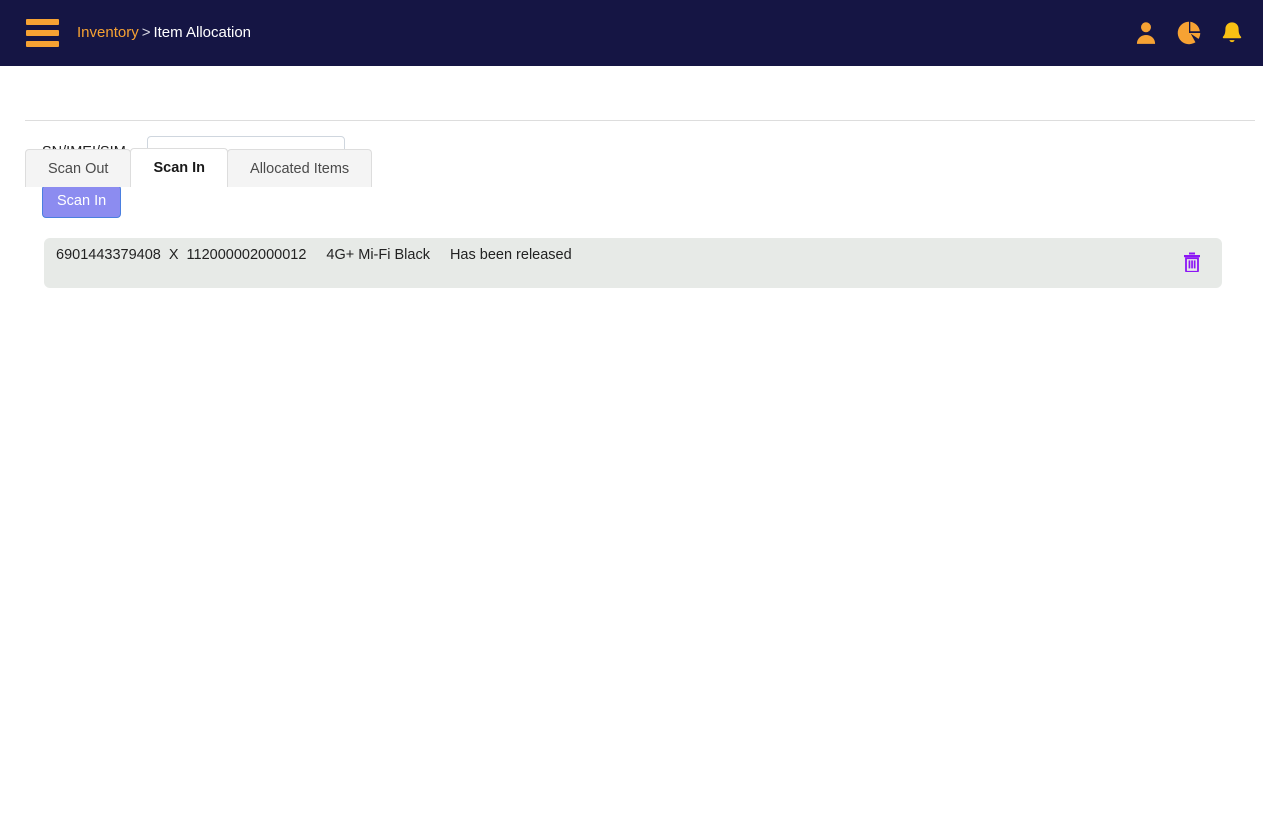 The image size is (1263, 821). I want to click on breadcrumb-item-inventory: Inventory, so click(108, 32).